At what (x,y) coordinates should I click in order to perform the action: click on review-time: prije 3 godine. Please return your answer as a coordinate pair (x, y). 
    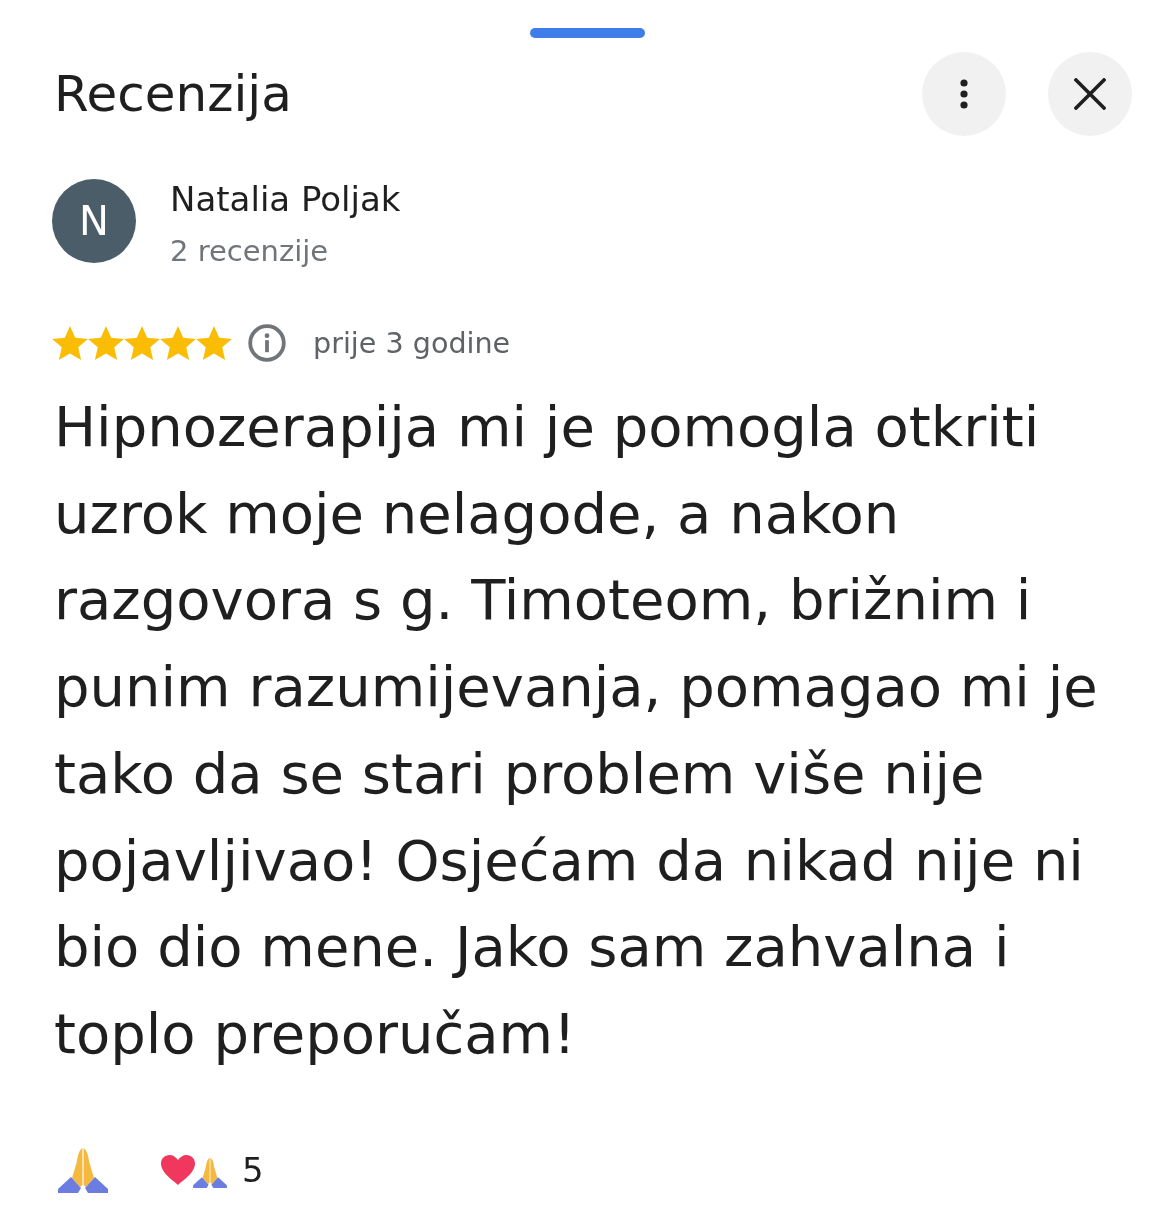
    Looking at the image, I should click on (412, 343).